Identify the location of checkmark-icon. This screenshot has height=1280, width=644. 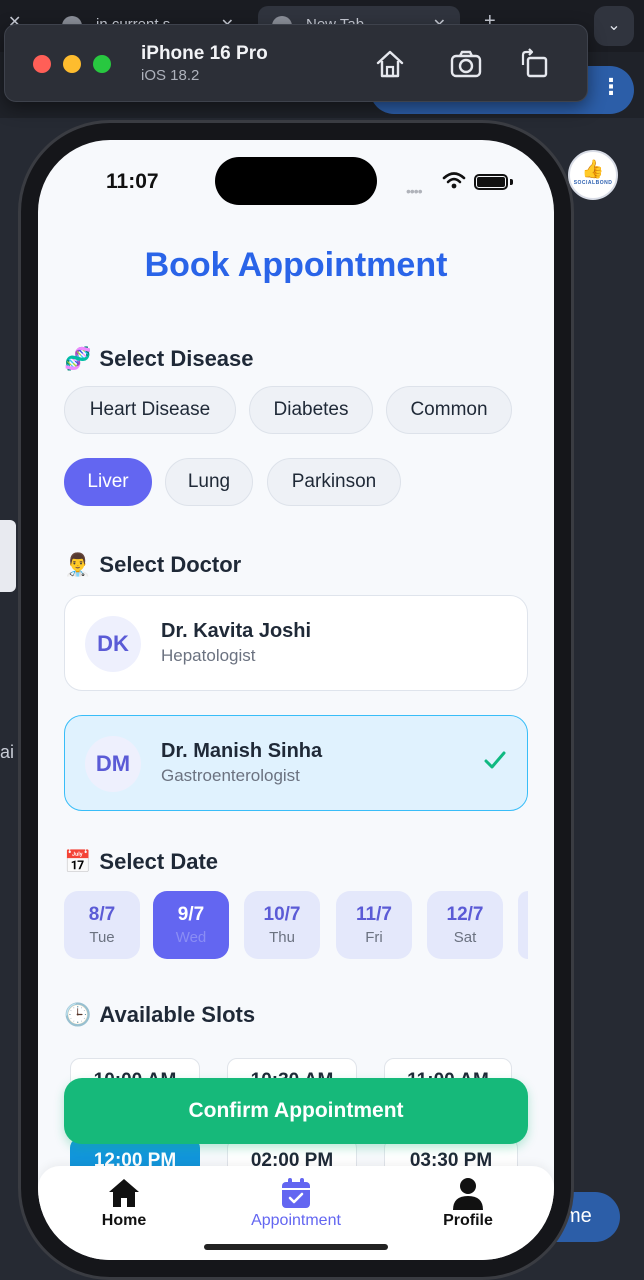
(495, 760).